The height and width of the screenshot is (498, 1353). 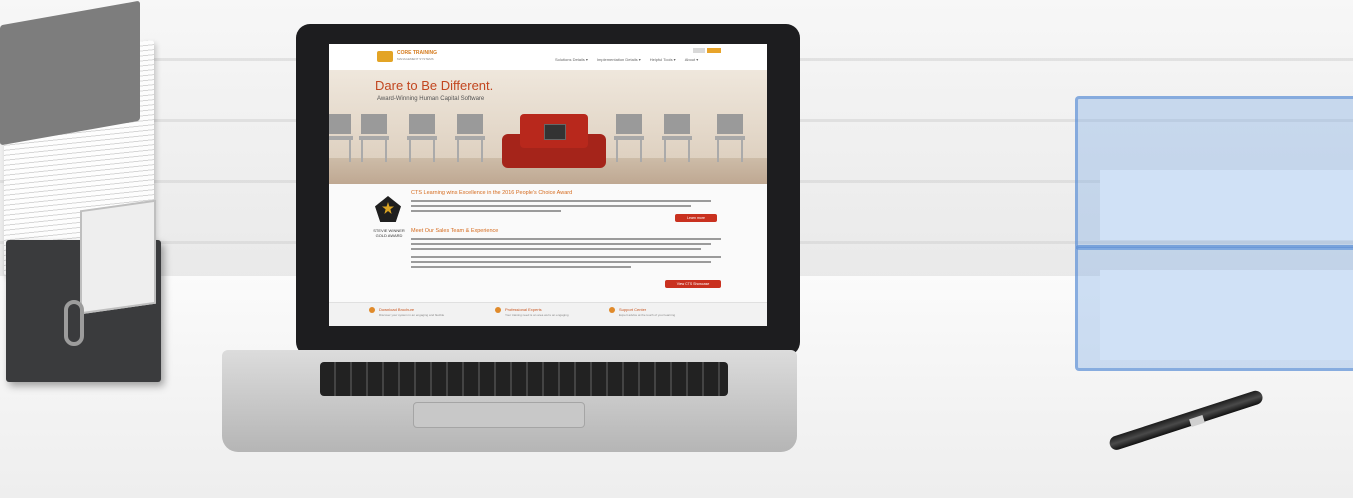 I want to click on laptop-keyboard, so click(x=524, y=379).